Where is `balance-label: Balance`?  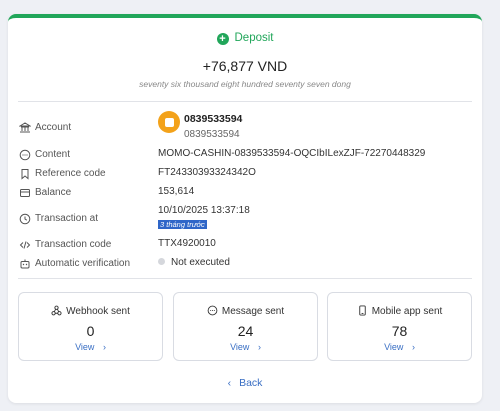
balance-label: Balance is located at coordinates (53, 192).